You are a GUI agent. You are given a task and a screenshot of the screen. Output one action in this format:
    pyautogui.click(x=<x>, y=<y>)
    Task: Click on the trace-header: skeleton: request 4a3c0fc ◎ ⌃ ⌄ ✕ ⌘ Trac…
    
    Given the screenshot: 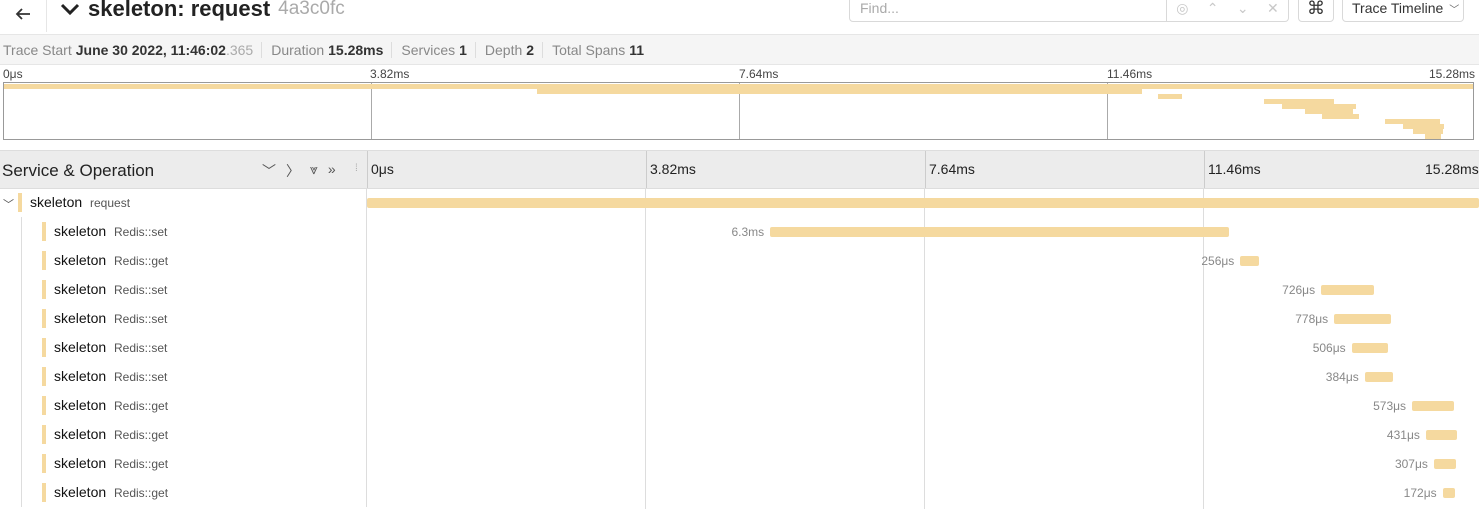 What is the action you would take?
    pyautogui.click(x=739, y=17)
    